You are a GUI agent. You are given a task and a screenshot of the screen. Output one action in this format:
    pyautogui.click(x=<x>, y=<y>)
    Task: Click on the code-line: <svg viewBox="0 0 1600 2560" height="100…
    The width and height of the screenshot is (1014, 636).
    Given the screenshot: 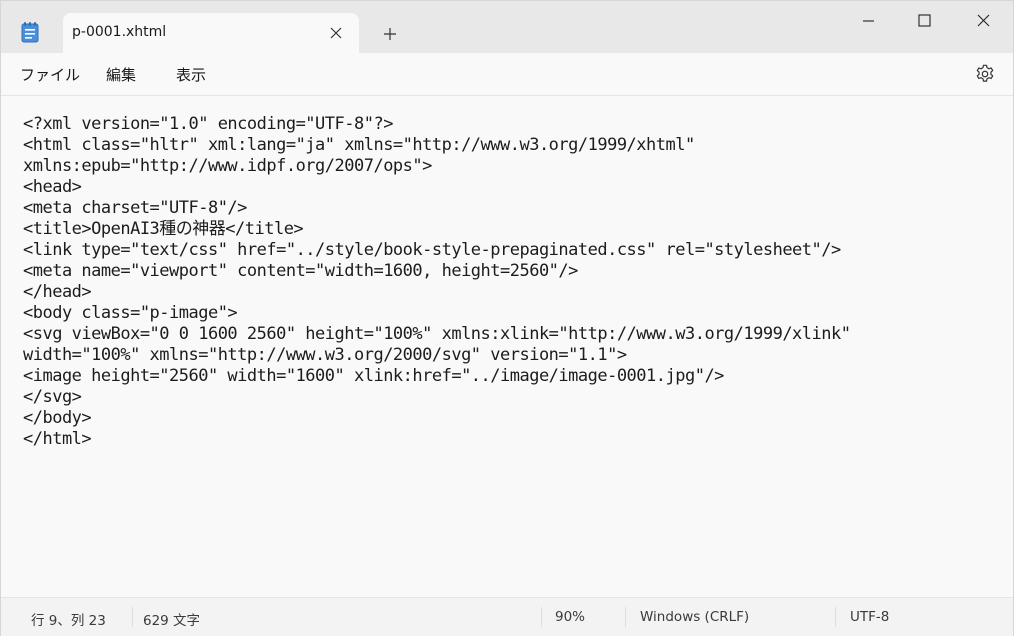 What is the action you would take?
    pyautogui.click(x=437, y=334)
    